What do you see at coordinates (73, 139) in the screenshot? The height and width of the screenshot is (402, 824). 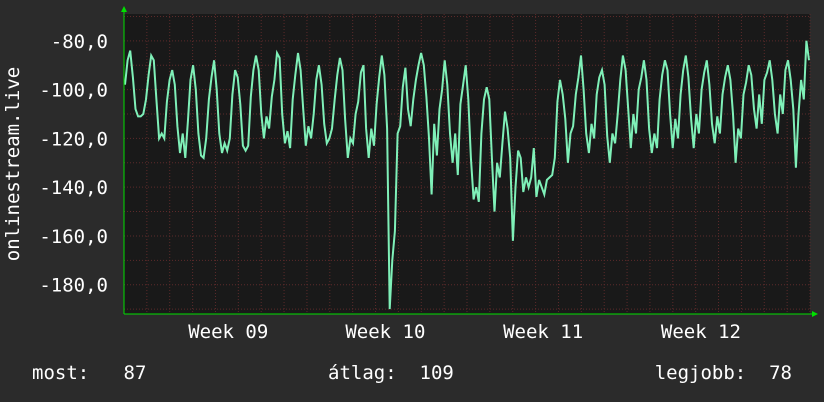 I see `y-tick-label: -120,0` at bounding box center [73, 139].